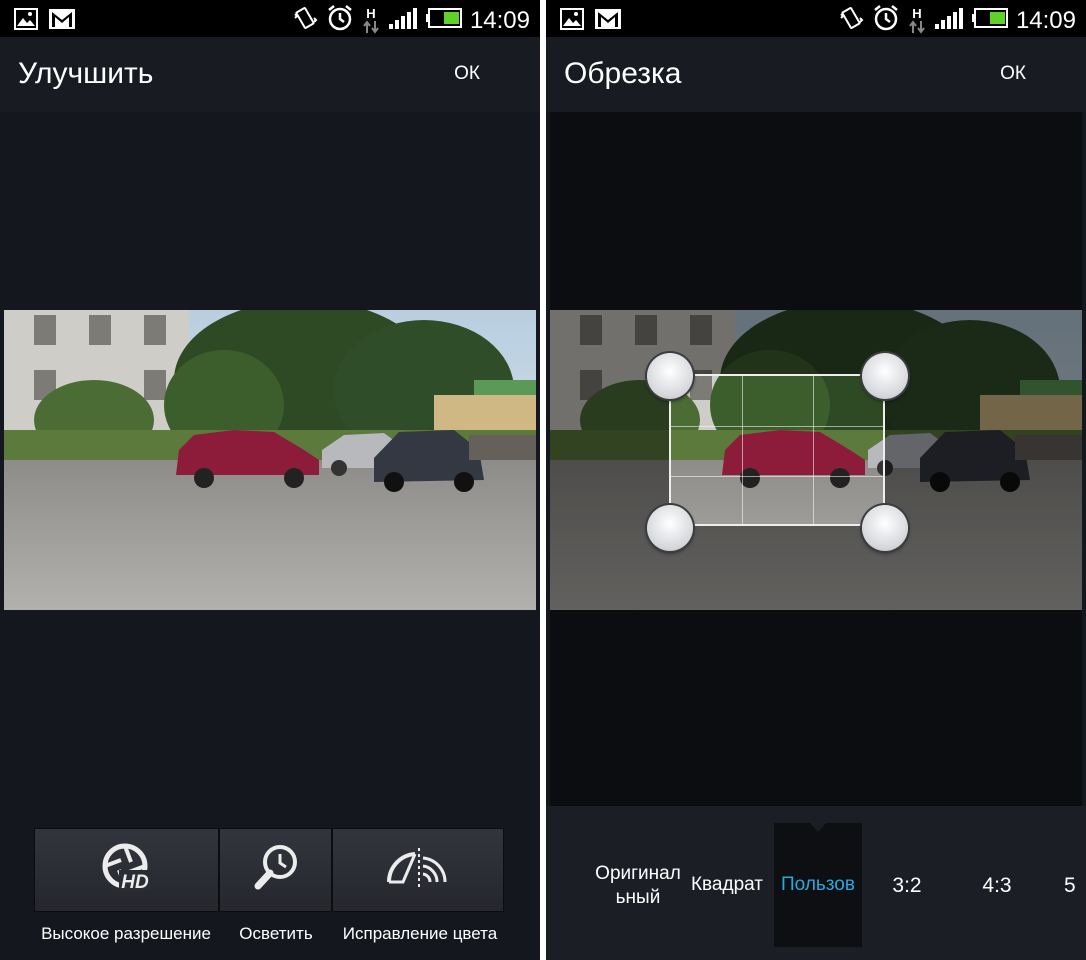 This screenshot has width=1086, height=960. What do you see at coordinates (907, 886) in the screenshot?
I see `crop-option-3-2: 3:2` at bounding box center [907, 886].